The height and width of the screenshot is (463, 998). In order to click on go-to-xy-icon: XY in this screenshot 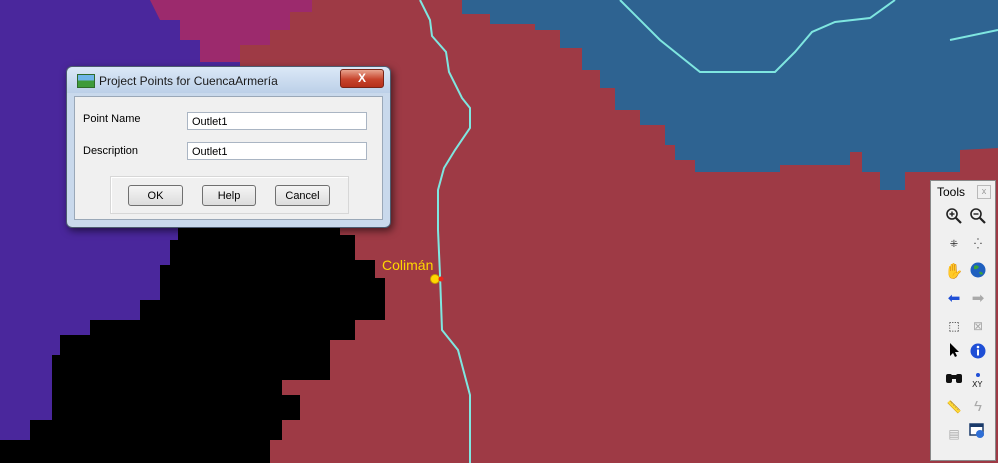, I will do `click(978, 381)`.